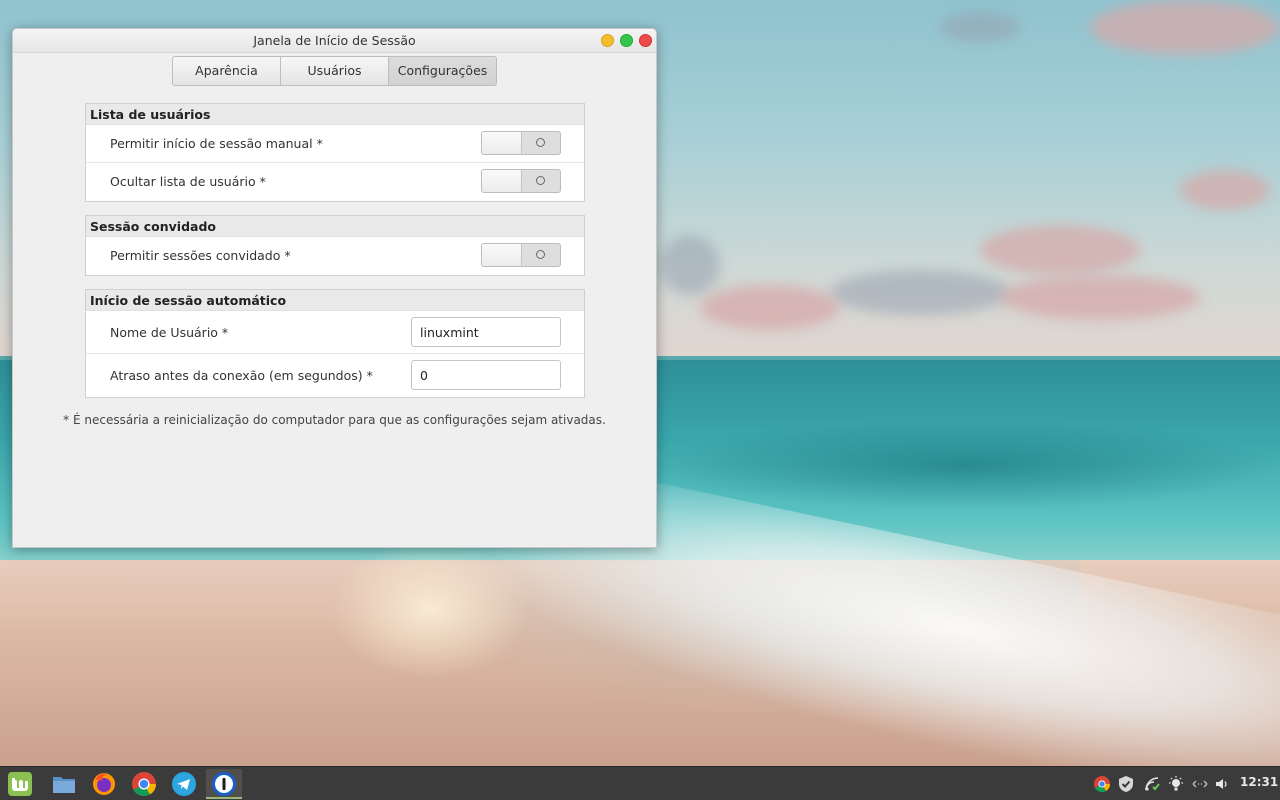 The image size is (1280, 800). What do you see at coordinates (335, 226) in the screenshot?
I see `section-title: Sessão convidado` at bounding box center [335, 226].